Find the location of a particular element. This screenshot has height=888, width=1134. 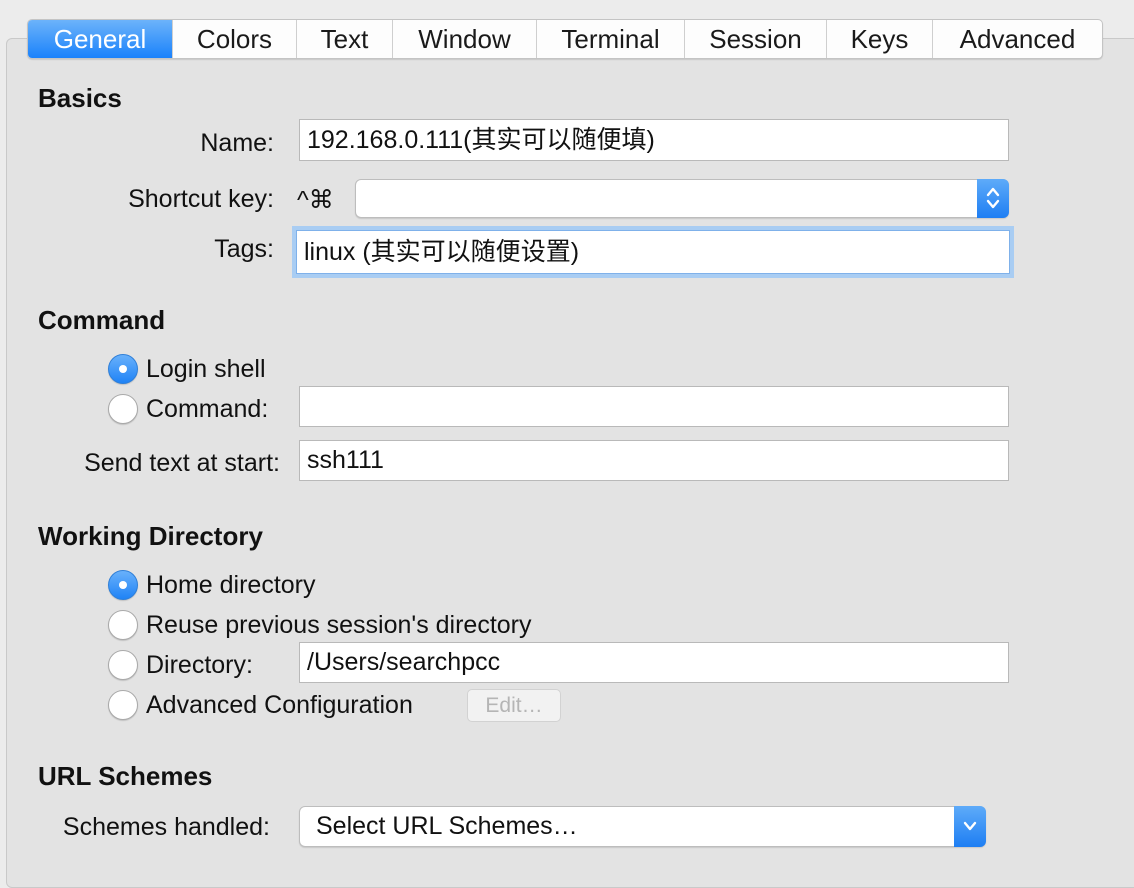

name-field: 192.168.0.111(其实可以随便填) is located at coordinates (654, 140).